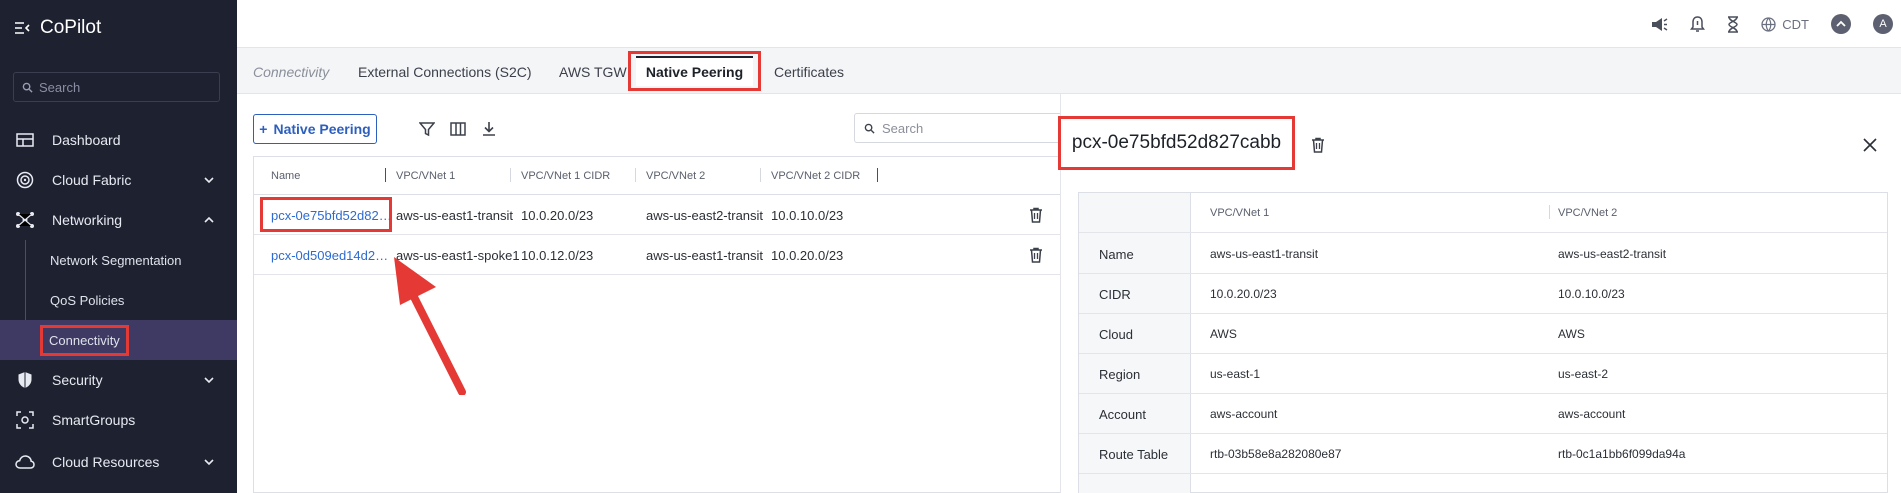 The width and height of the screenshot is (1901, 493). Describe the element at coordinates (1588, 213) in the screenshot. I see `detail-column-header: VPC/VNet 2` at that location.